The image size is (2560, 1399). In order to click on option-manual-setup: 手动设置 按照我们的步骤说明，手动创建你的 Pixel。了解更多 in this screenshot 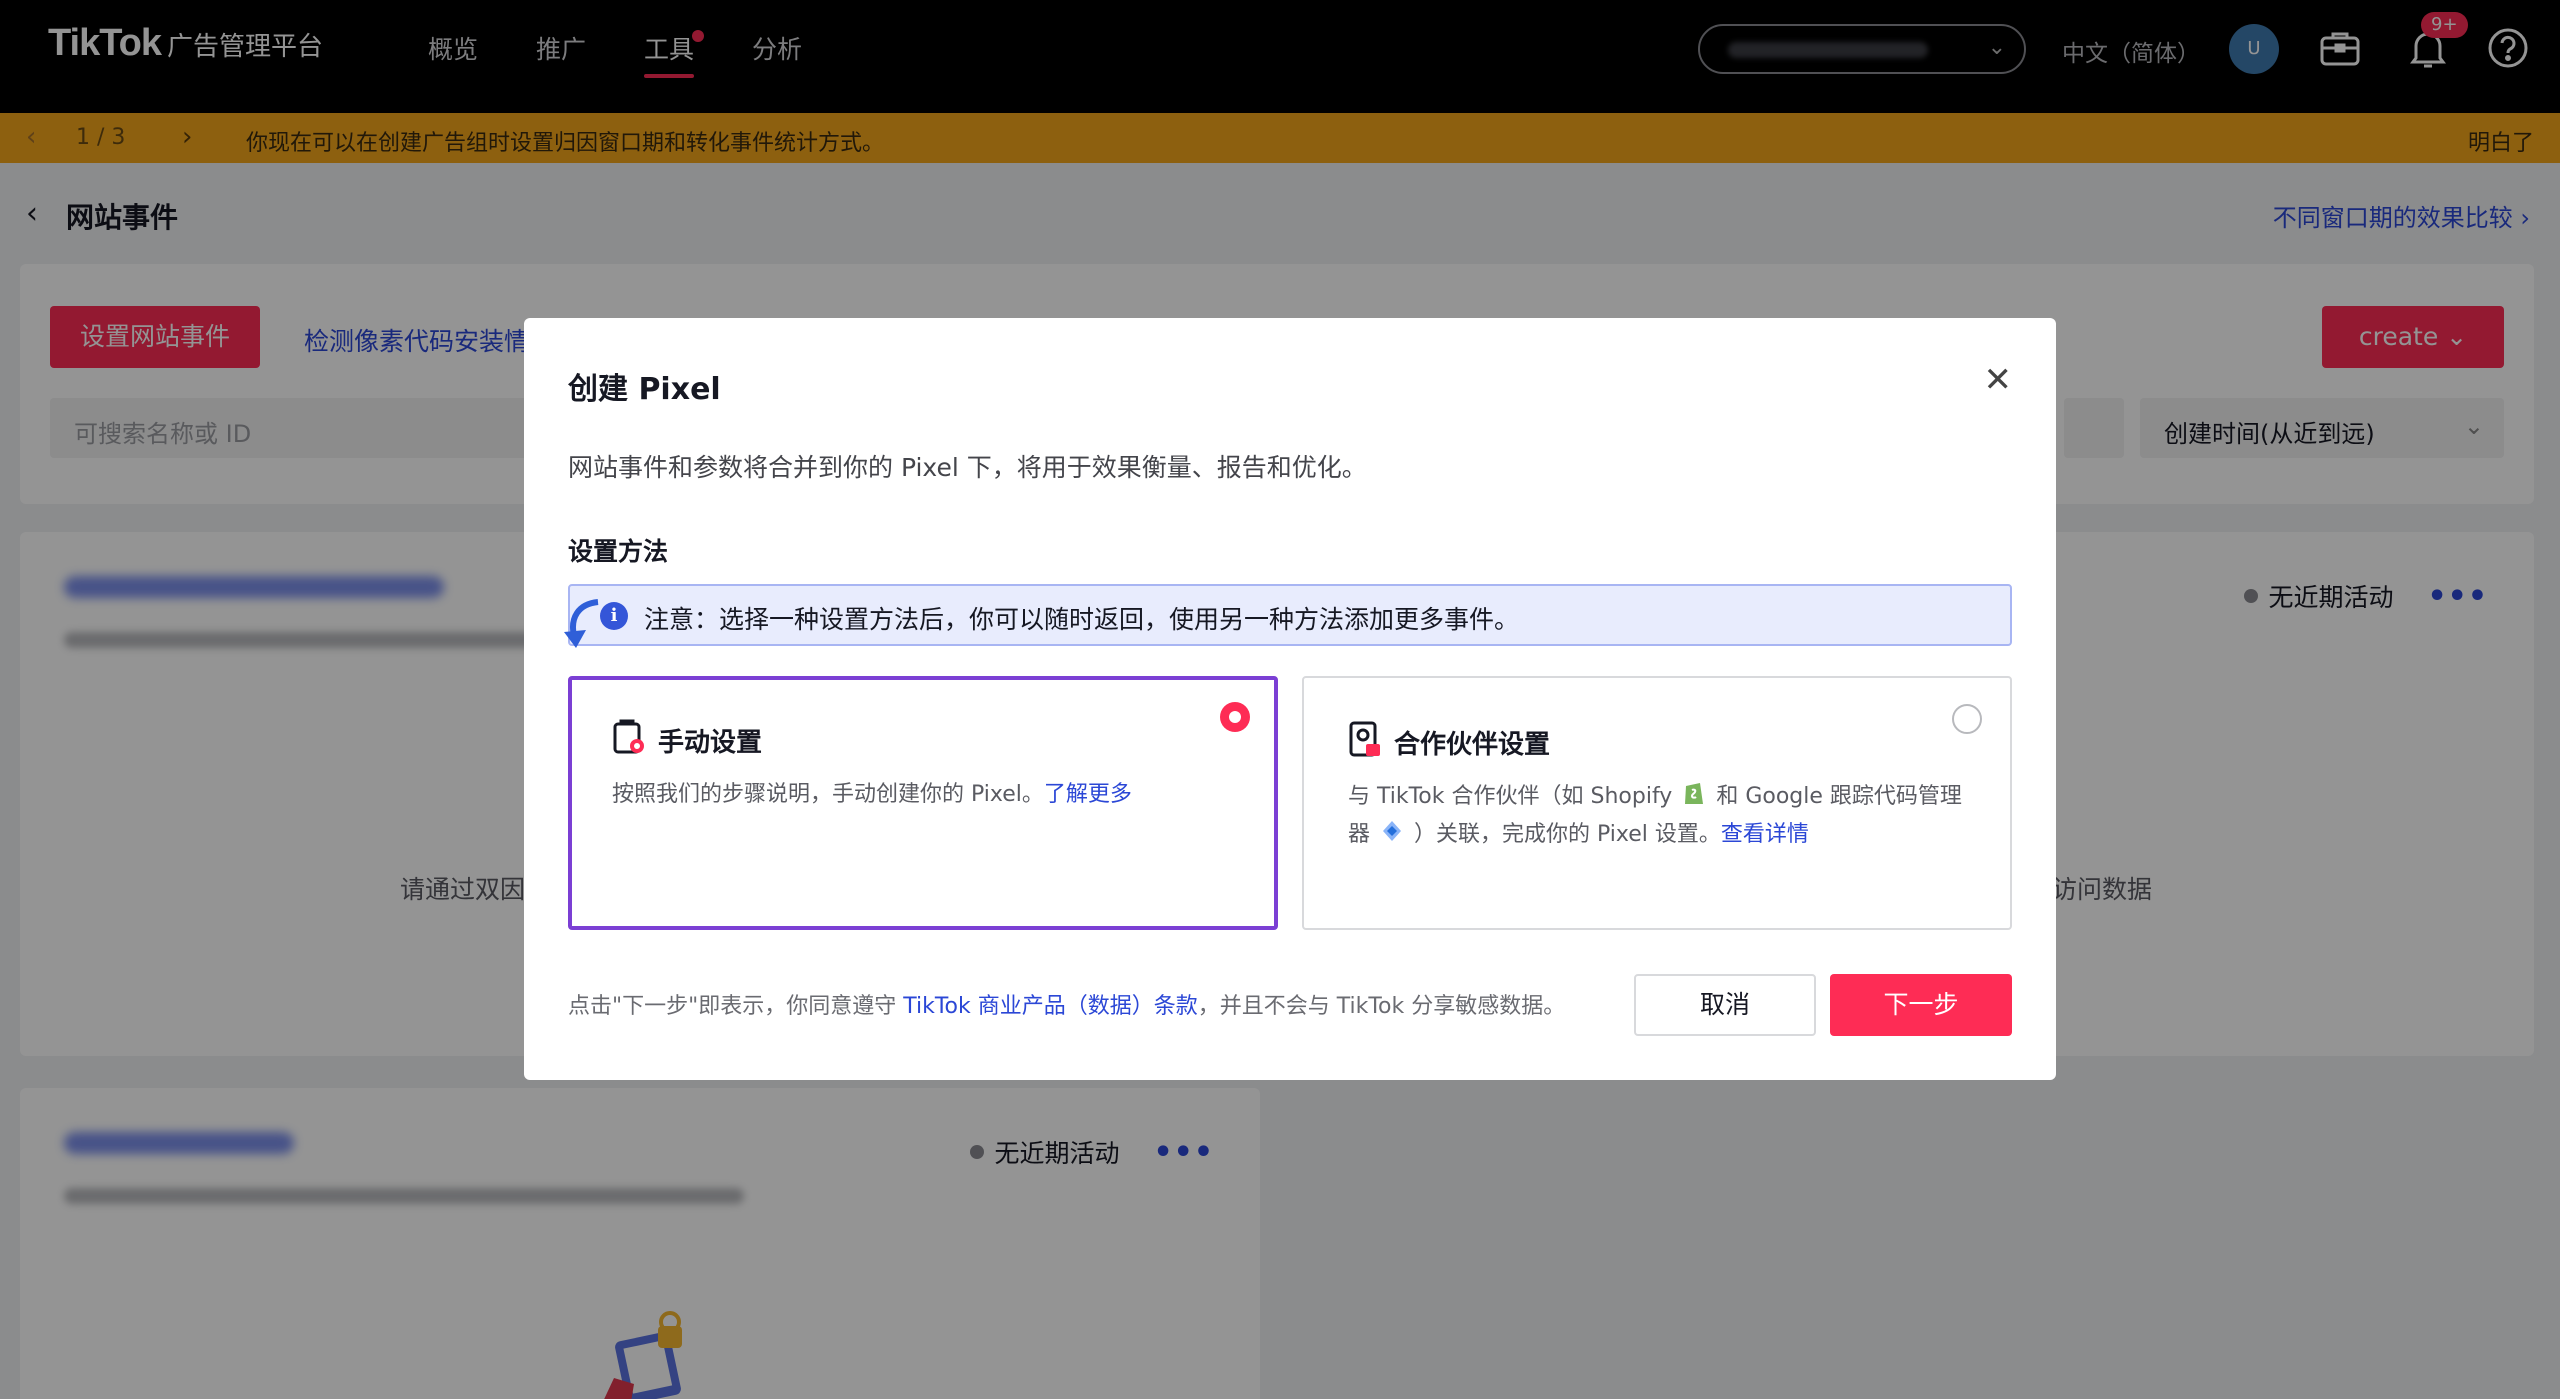, I will do `click(923, 803)`.